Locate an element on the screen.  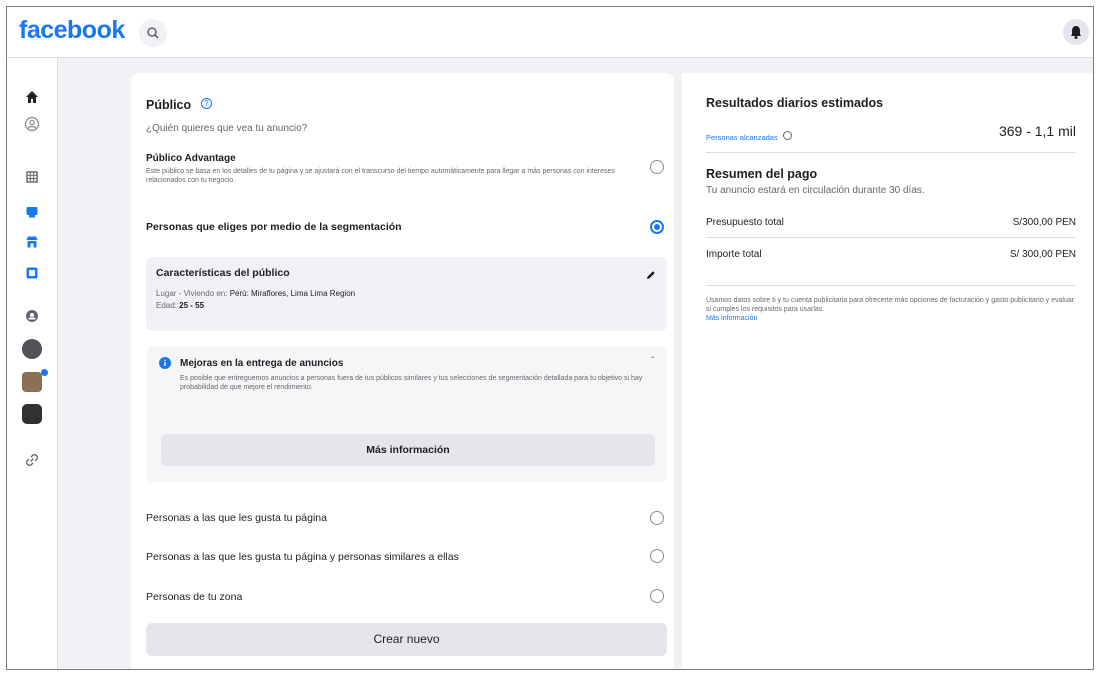
reach-value: 369 - 1,1 mil is located at coordinates (1037, 131).